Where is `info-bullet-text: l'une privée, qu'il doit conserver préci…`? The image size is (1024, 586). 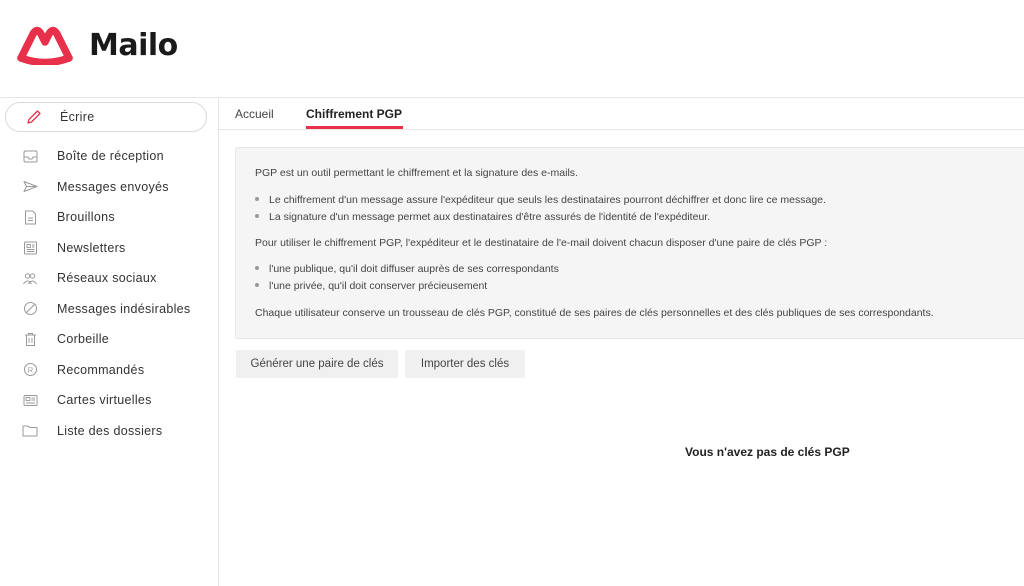
info-bullet-text: l'une privée, qu'il doit conserver préci… is located at coordinates (378, 286).